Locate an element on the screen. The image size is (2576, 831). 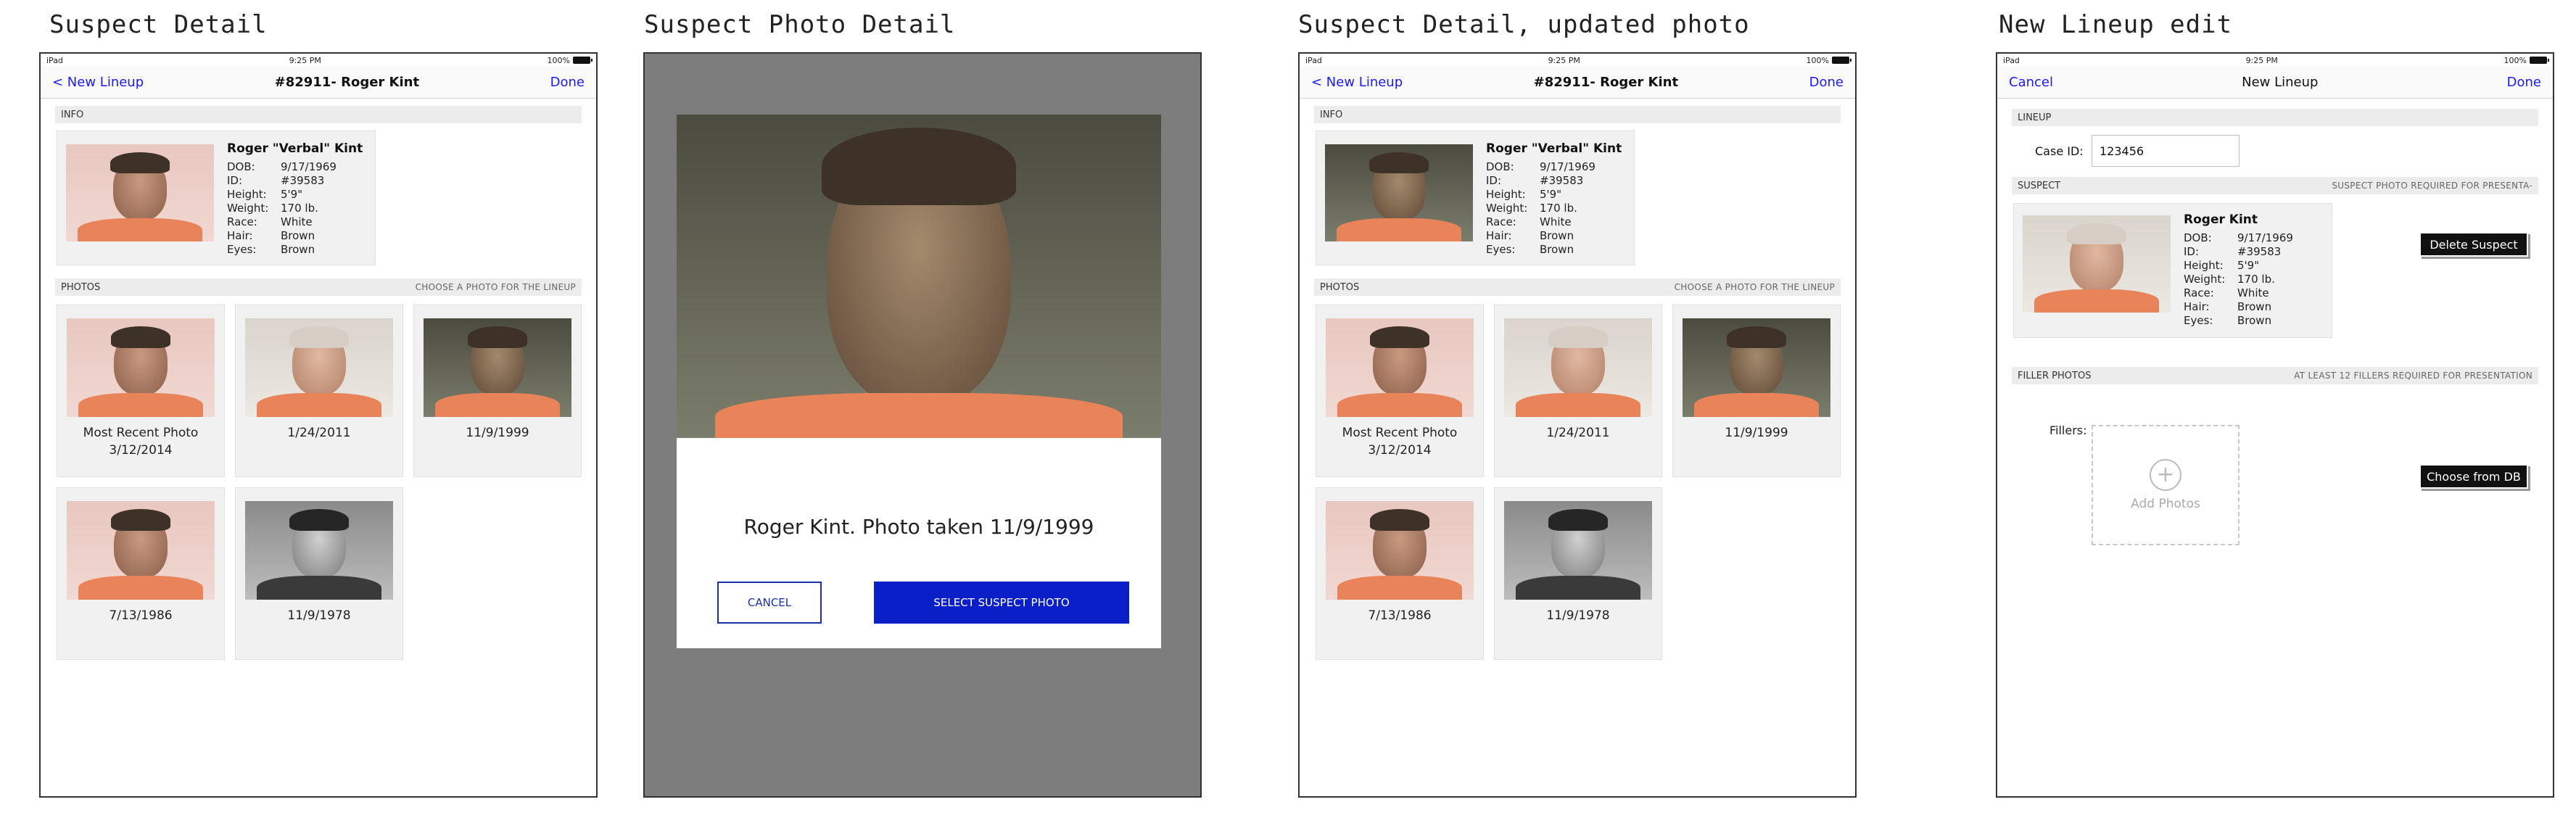
lineup-header-label: LINEUP is located at coordinates (2035, 117).